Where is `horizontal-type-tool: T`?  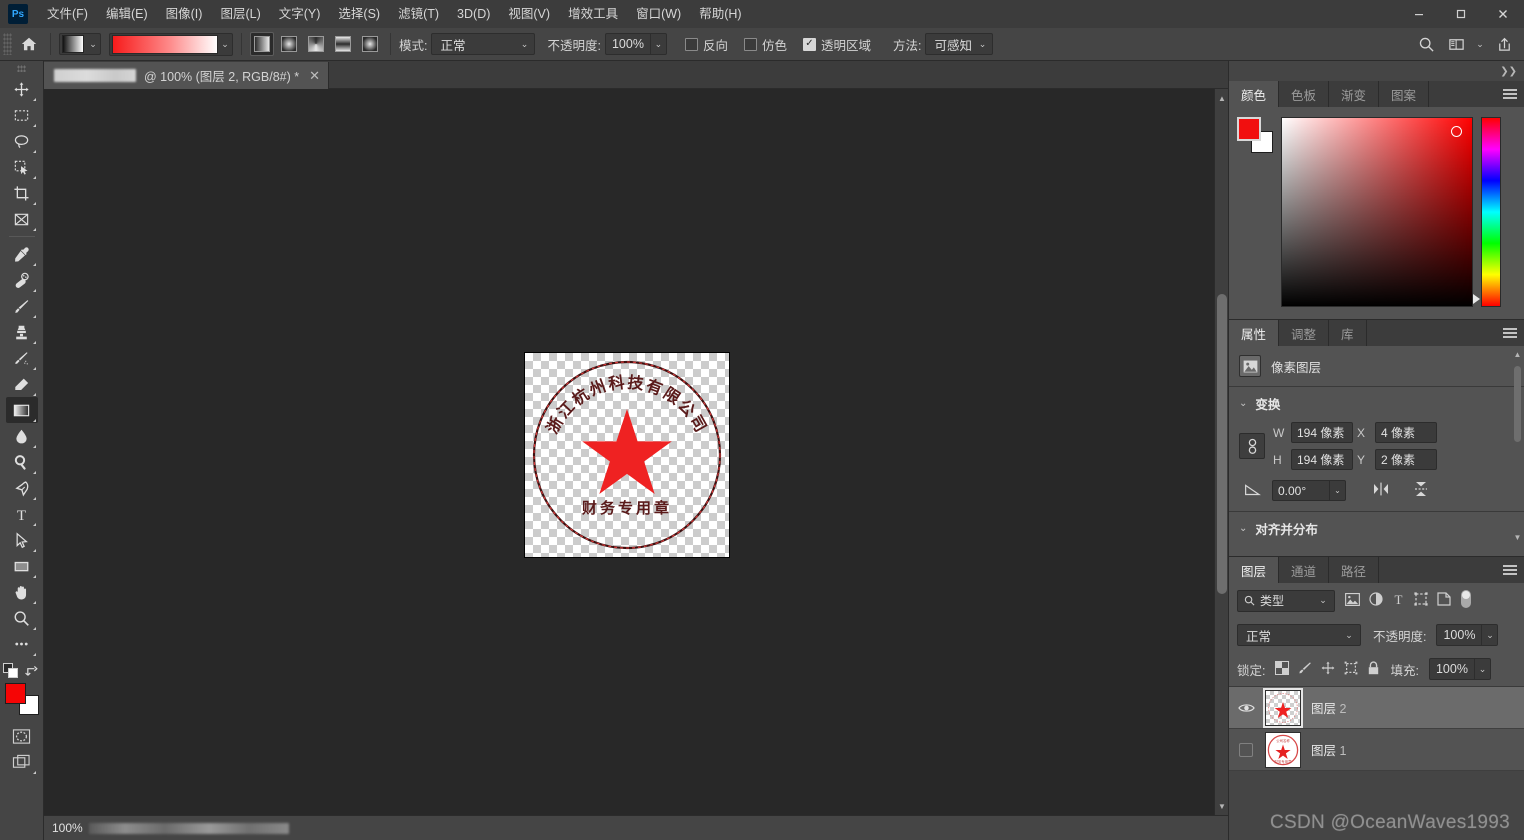
horizontal-type-tool: T is located at coordinates (22, 514).